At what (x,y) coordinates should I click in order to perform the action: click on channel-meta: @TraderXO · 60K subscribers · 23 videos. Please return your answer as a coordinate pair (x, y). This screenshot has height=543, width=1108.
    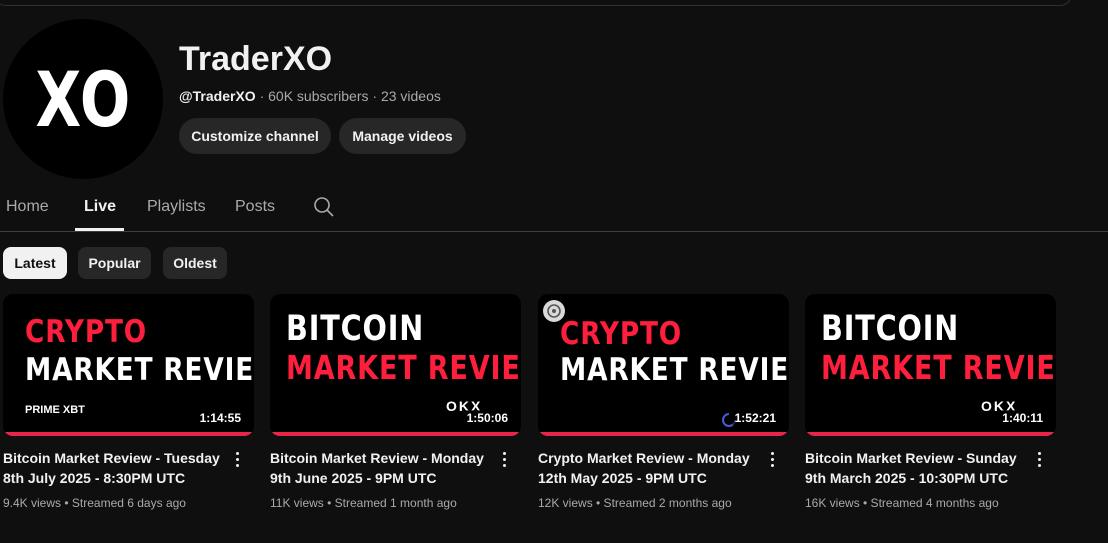
    Looking at the image, I should click on (310, 96).